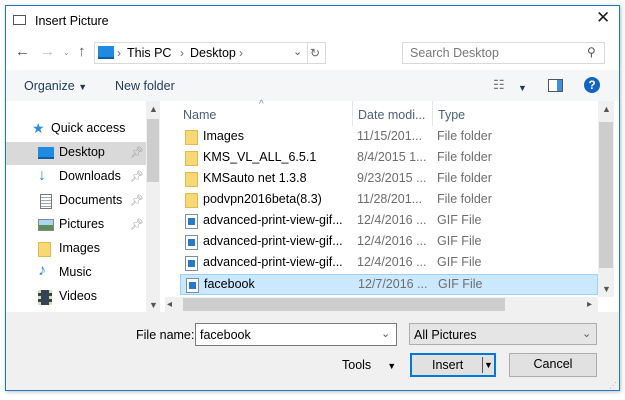 This screenshot has width=625, height=400. What do you see at coordinates (91, 200) in the screenshot?
I see `sidebar-item-label: Documents` at bounding box center [91, 200].